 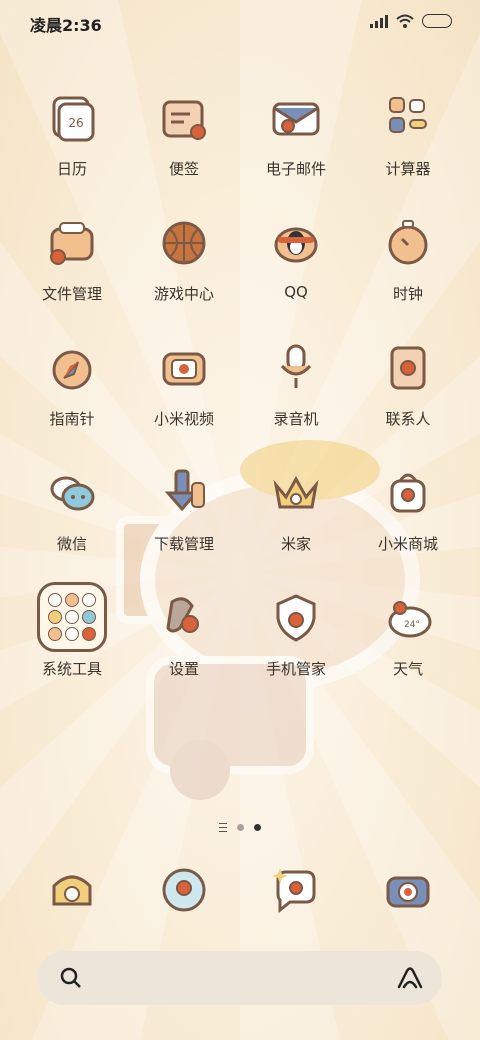 I want to click on app-label: 联系人, so click(x=408, y=419).